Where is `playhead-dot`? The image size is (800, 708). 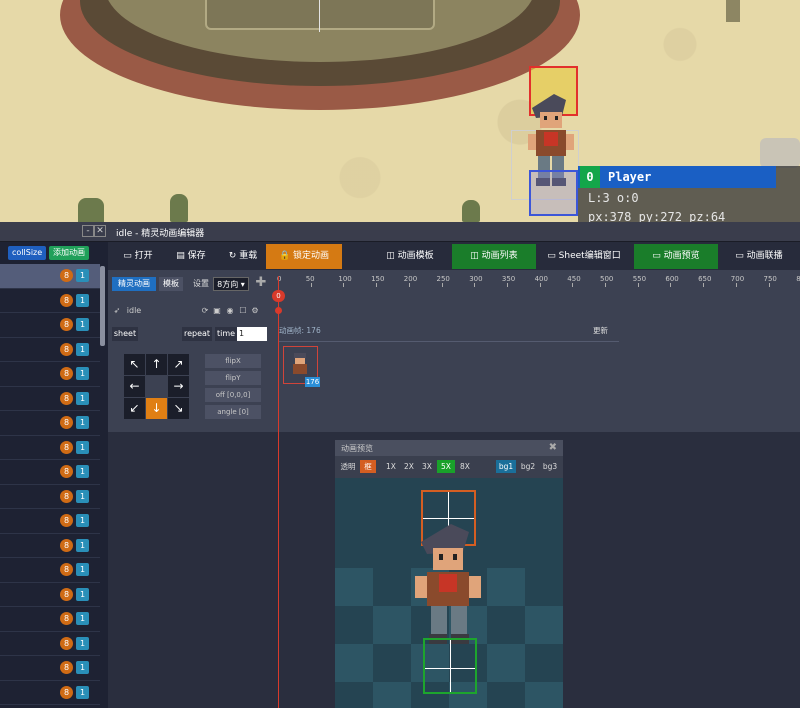
playhead-dot is located at coordinates (278, 310).